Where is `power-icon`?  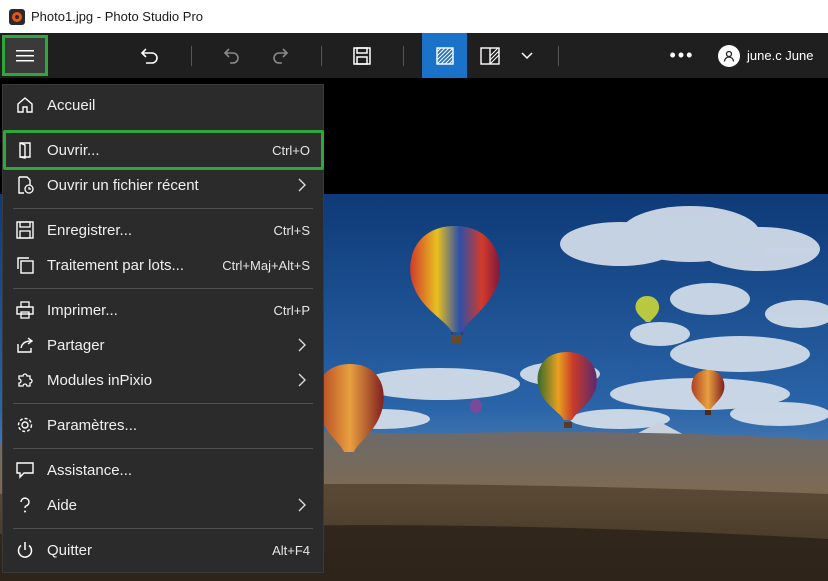
power-icon is located at coordinates (25, 550).